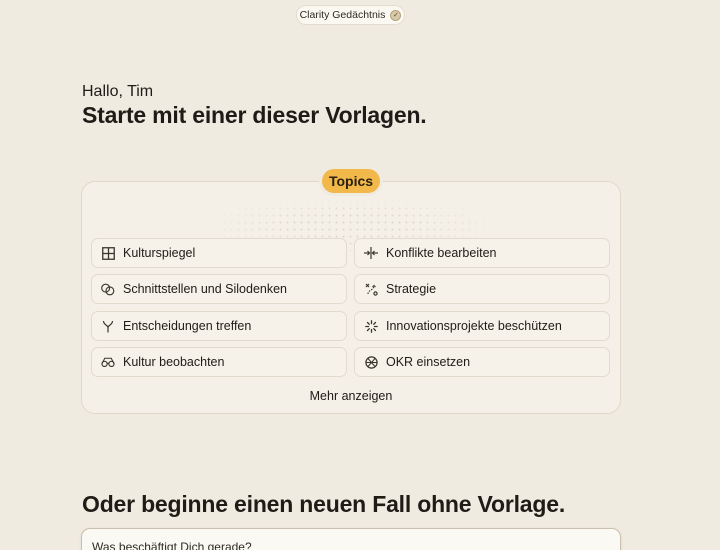  I want to click on topic-label: Innovationsprojekte beschützen, so click(474, 326).